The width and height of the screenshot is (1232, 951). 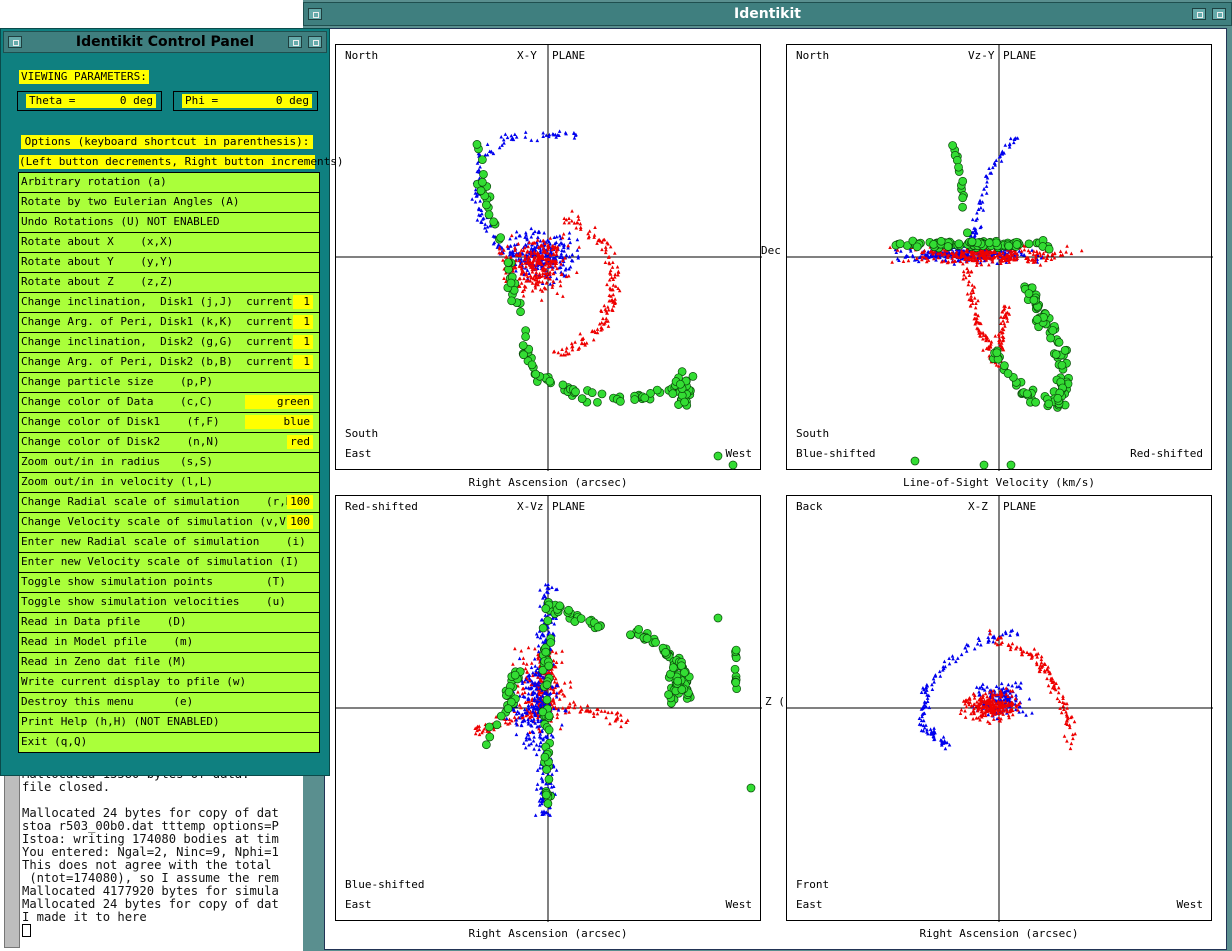 I want to click on xy-south-label: South, so click(x=362, y=433).